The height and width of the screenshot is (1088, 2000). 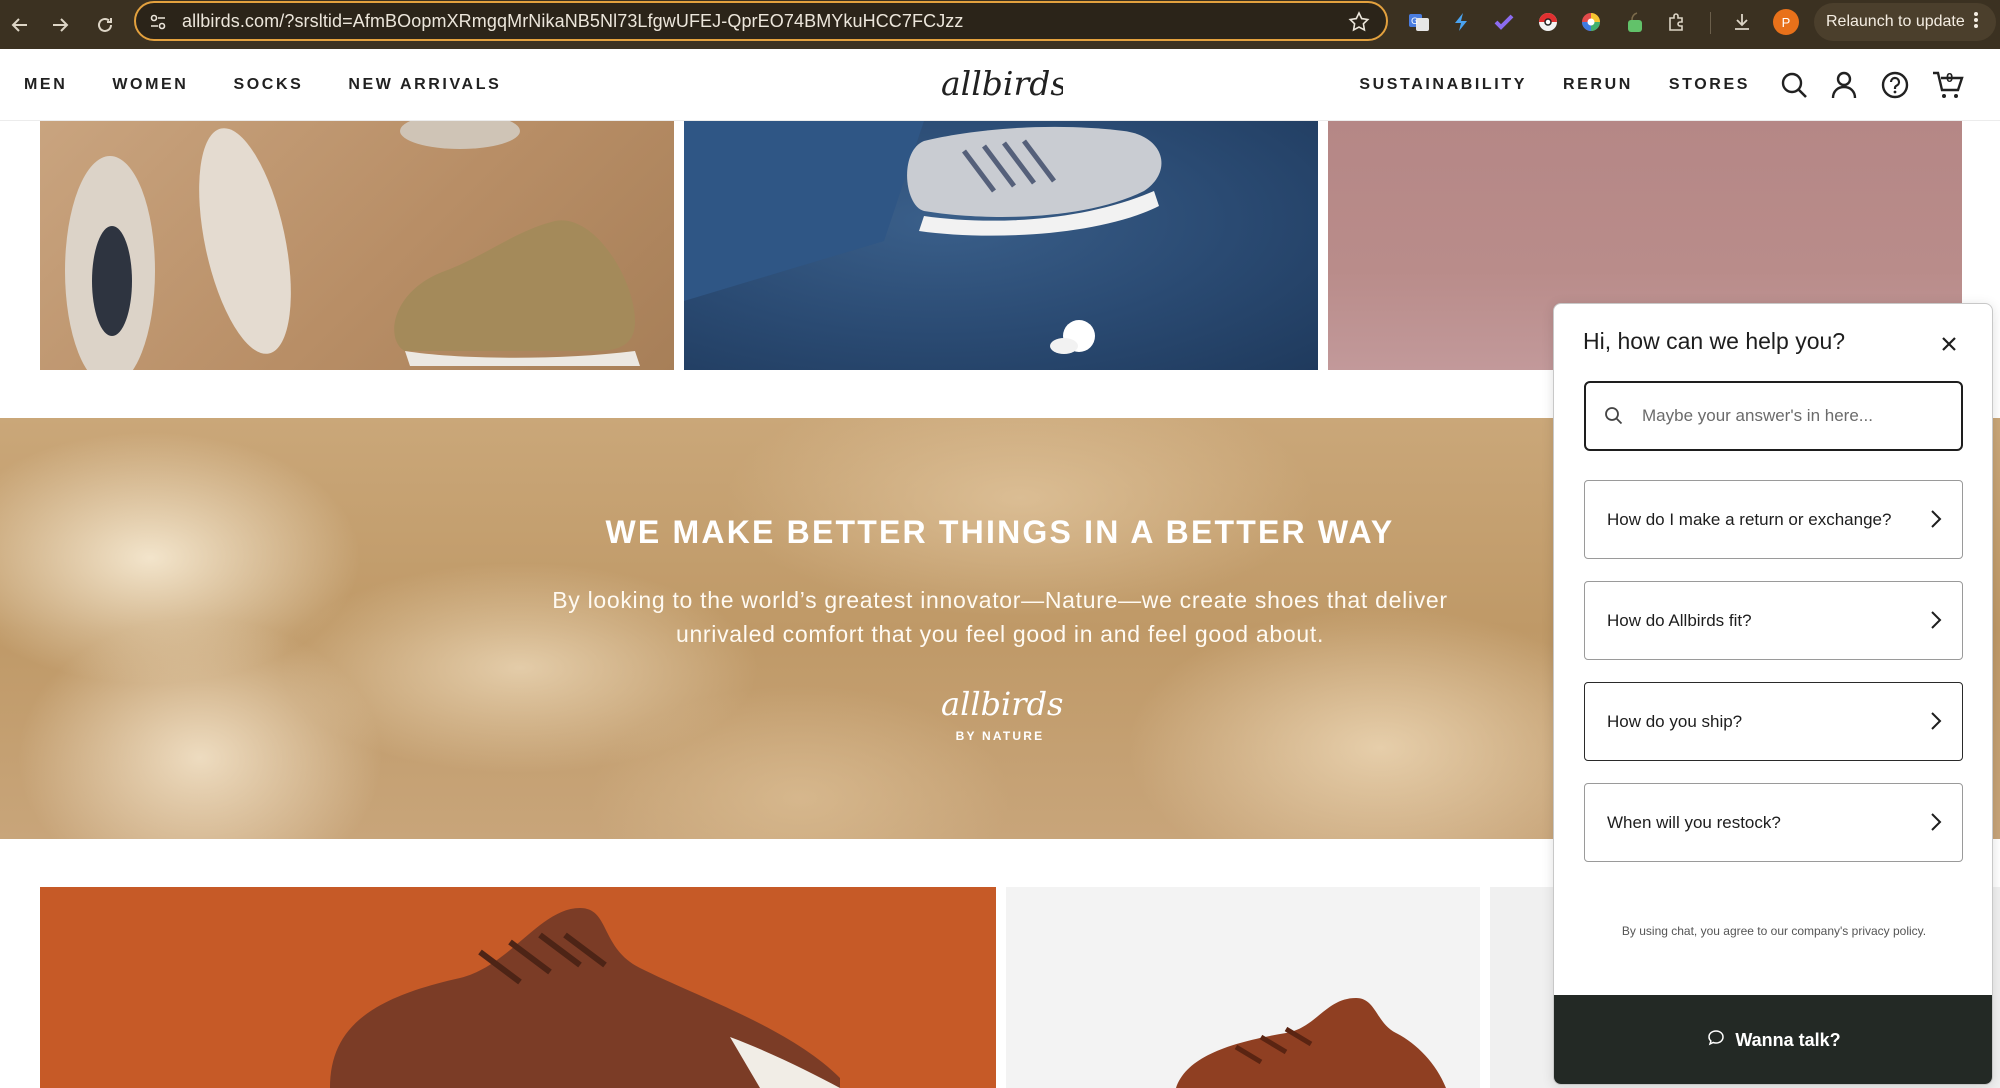 I want to click on faq-return-exchange: How do I make a return or exchange?, so click(x=1773, y=519).